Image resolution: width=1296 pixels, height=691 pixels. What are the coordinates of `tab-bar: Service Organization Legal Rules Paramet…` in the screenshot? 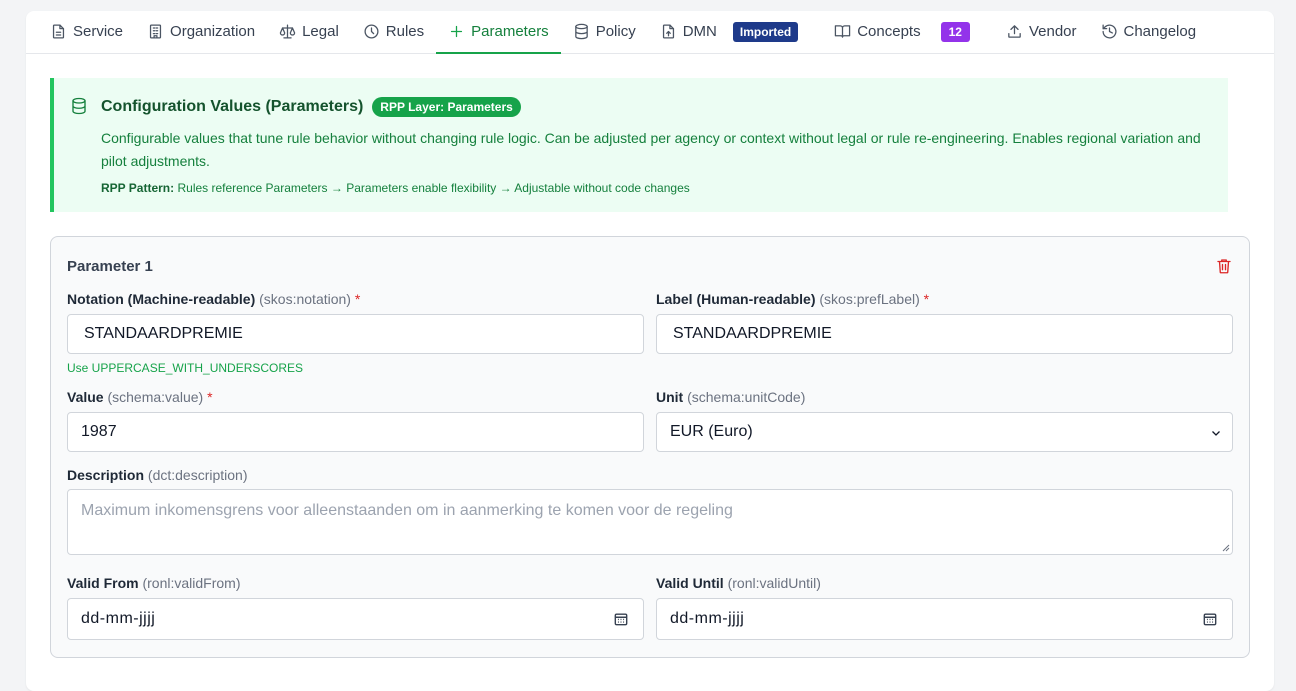 It's located at (650, 32).